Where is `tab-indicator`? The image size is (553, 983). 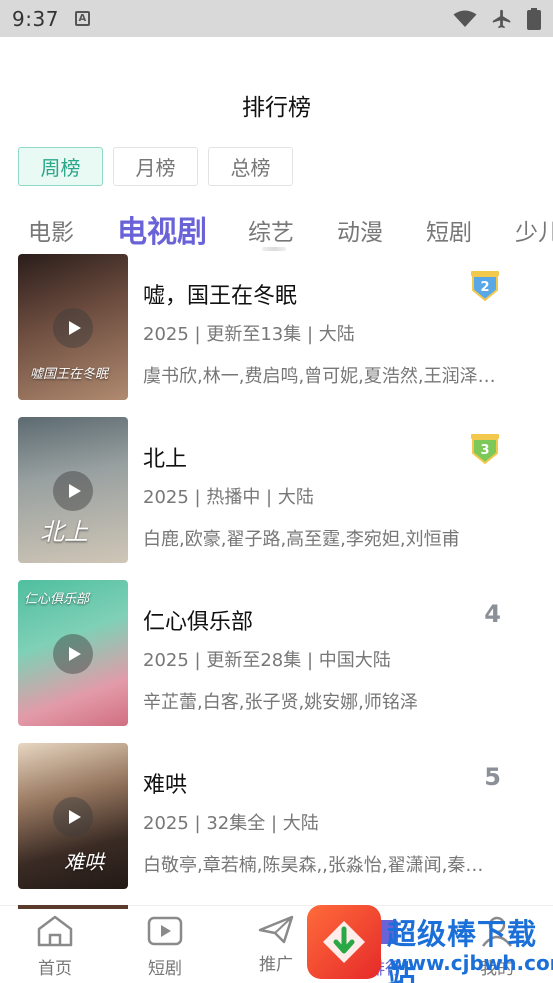
tab-indicator is located at coordinates (274, 249).